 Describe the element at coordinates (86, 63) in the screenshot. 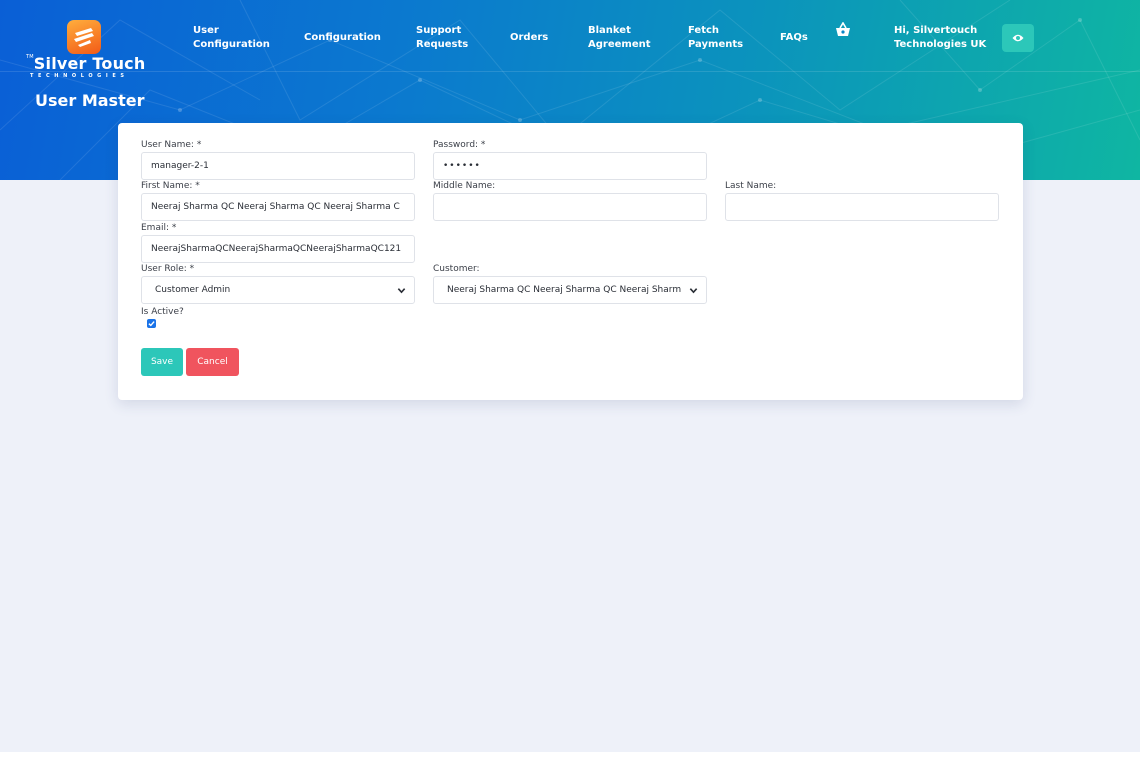

I see `logo-wordmark: TMSilver Touch` at that location.